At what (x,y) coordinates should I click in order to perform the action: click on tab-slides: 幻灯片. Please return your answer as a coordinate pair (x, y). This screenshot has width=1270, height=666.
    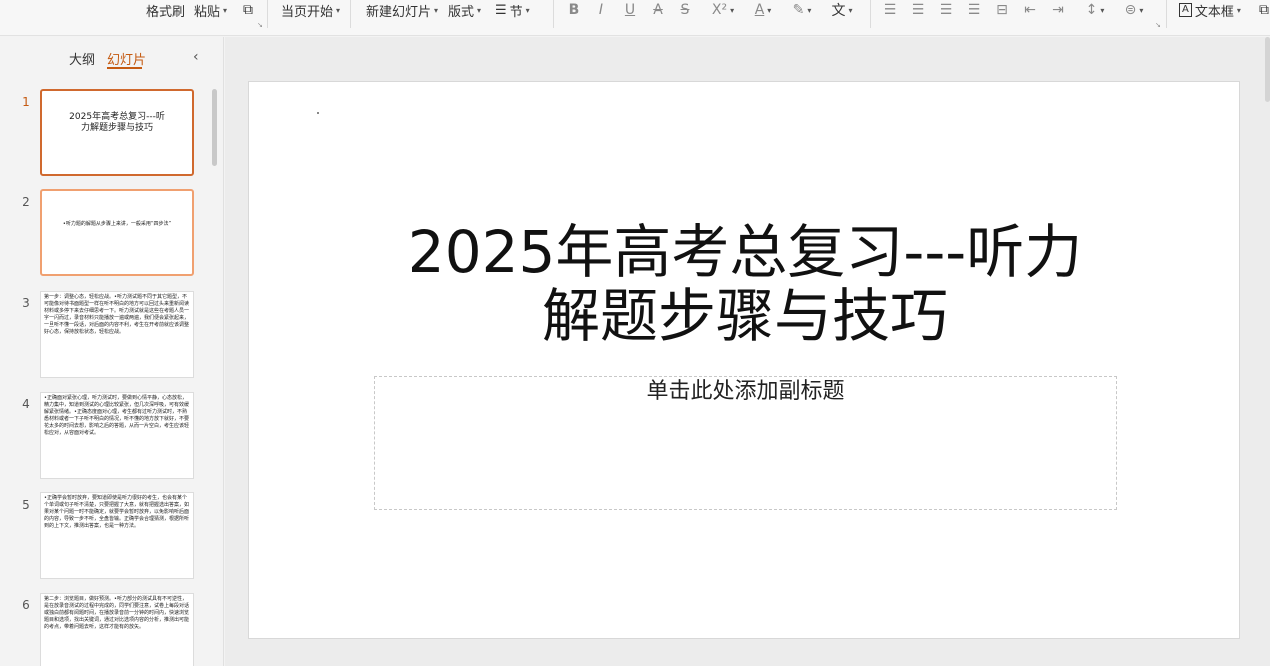
    Looking at the image, I should click on (126, 58).